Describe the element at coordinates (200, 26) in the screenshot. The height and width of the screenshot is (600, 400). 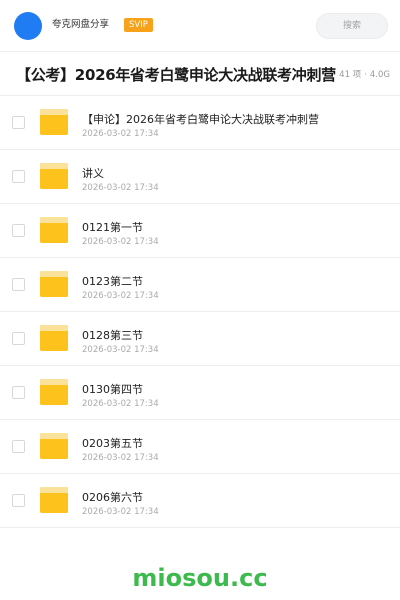
I see `app-header: 夸克网盘分享 SVIP 搜索` at that location.